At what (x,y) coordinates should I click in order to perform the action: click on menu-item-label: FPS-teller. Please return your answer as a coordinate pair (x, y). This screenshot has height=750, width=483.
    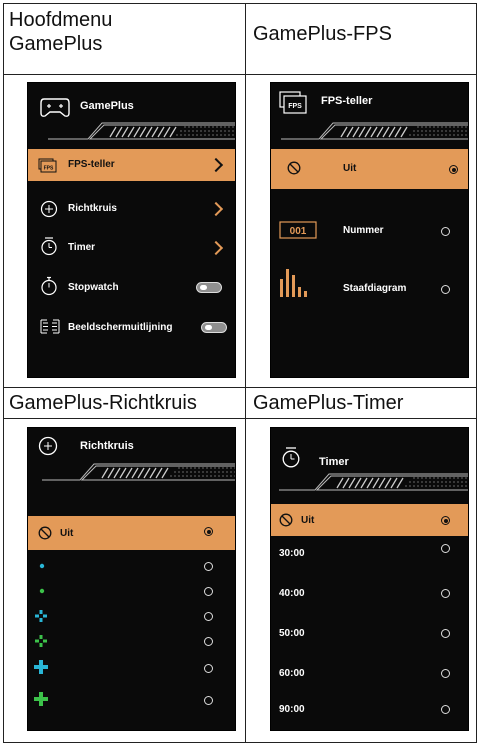
    Looking at the image, I should click on (91, 164).